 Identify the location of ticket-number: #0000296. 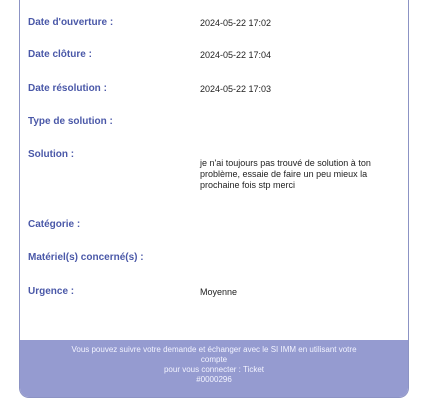
(214, 379).